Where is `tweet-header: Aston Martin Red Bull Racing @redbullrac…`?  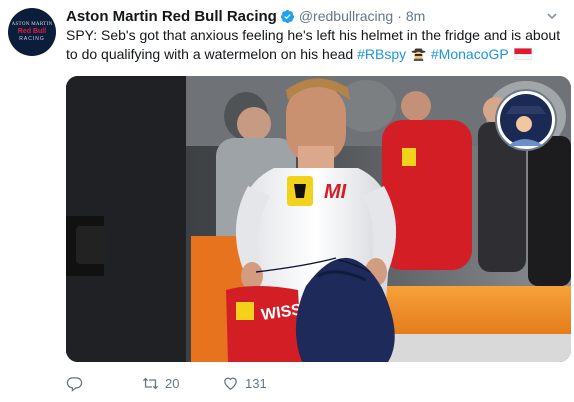
tweet-header: Aston Martin Red Bull Racing @redbullrac… is located at coordinates (313, 16).